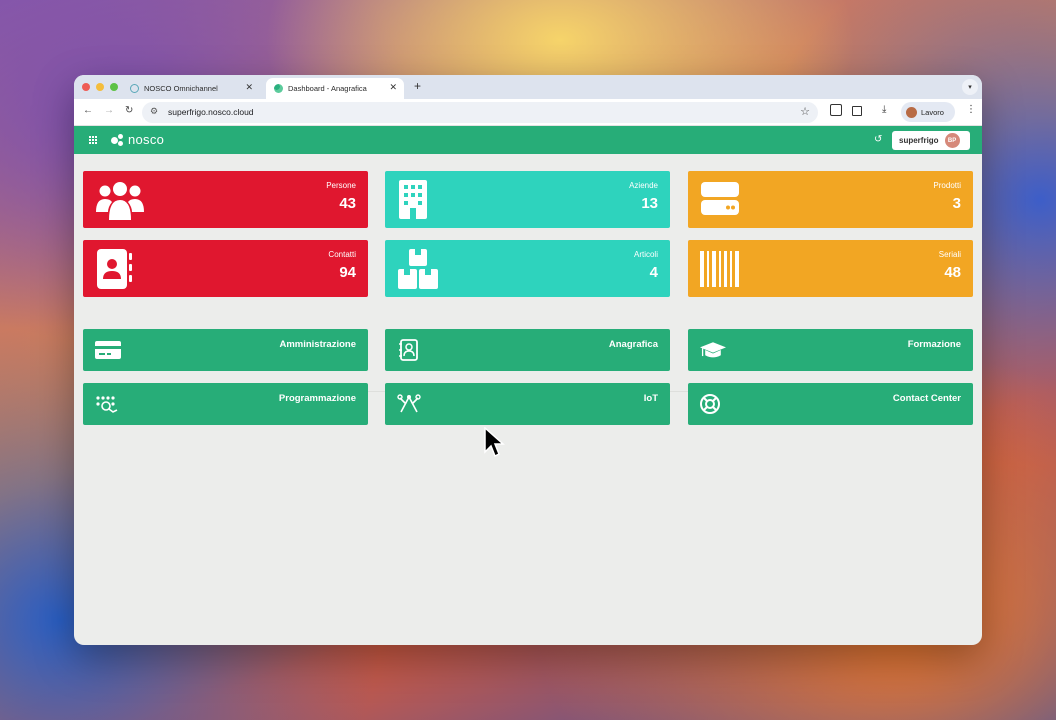 The height and width of the screenshot is (720, 1056). I want to click on globe-icon, so click(134, 88).